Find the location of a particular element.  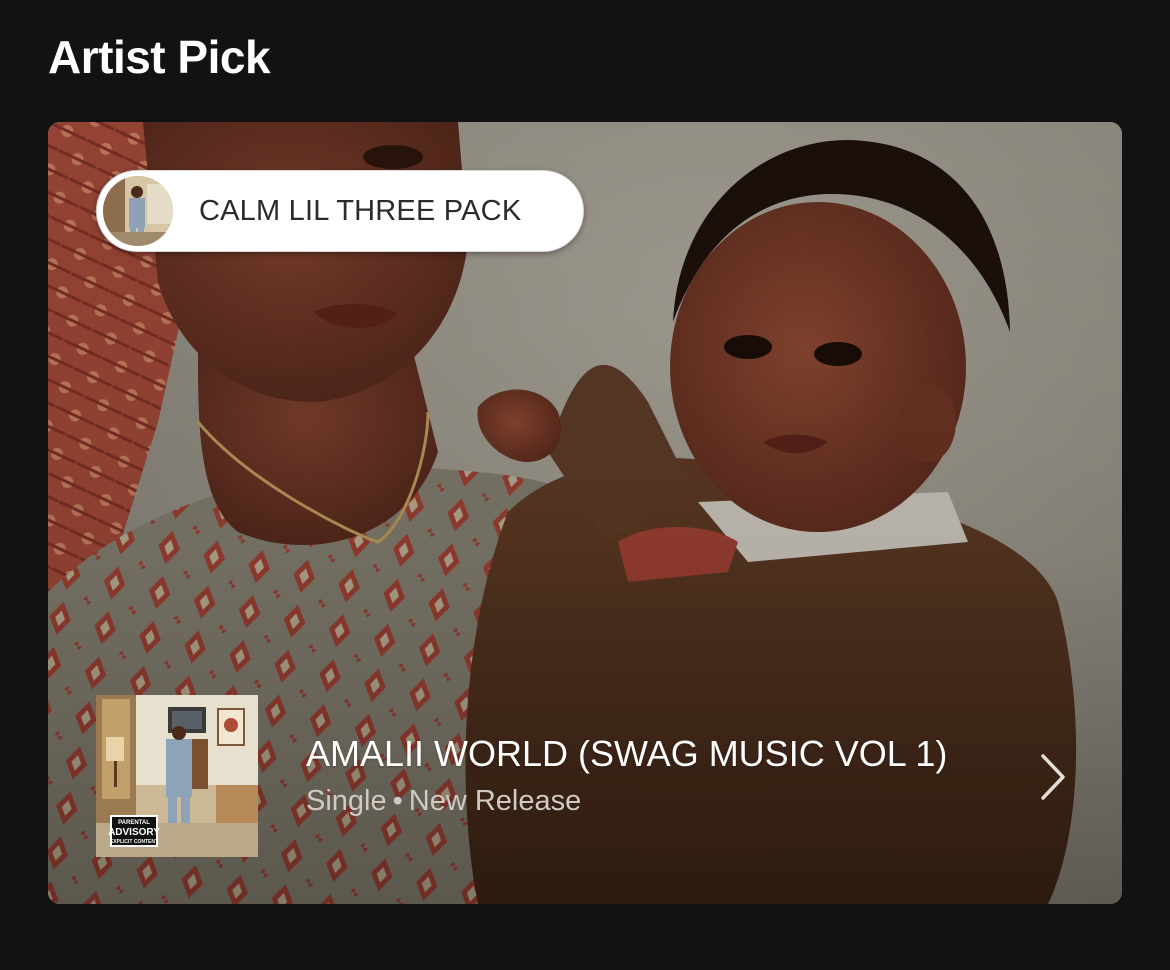

section-title: Artist Pick is located at coordinates (159, 57).